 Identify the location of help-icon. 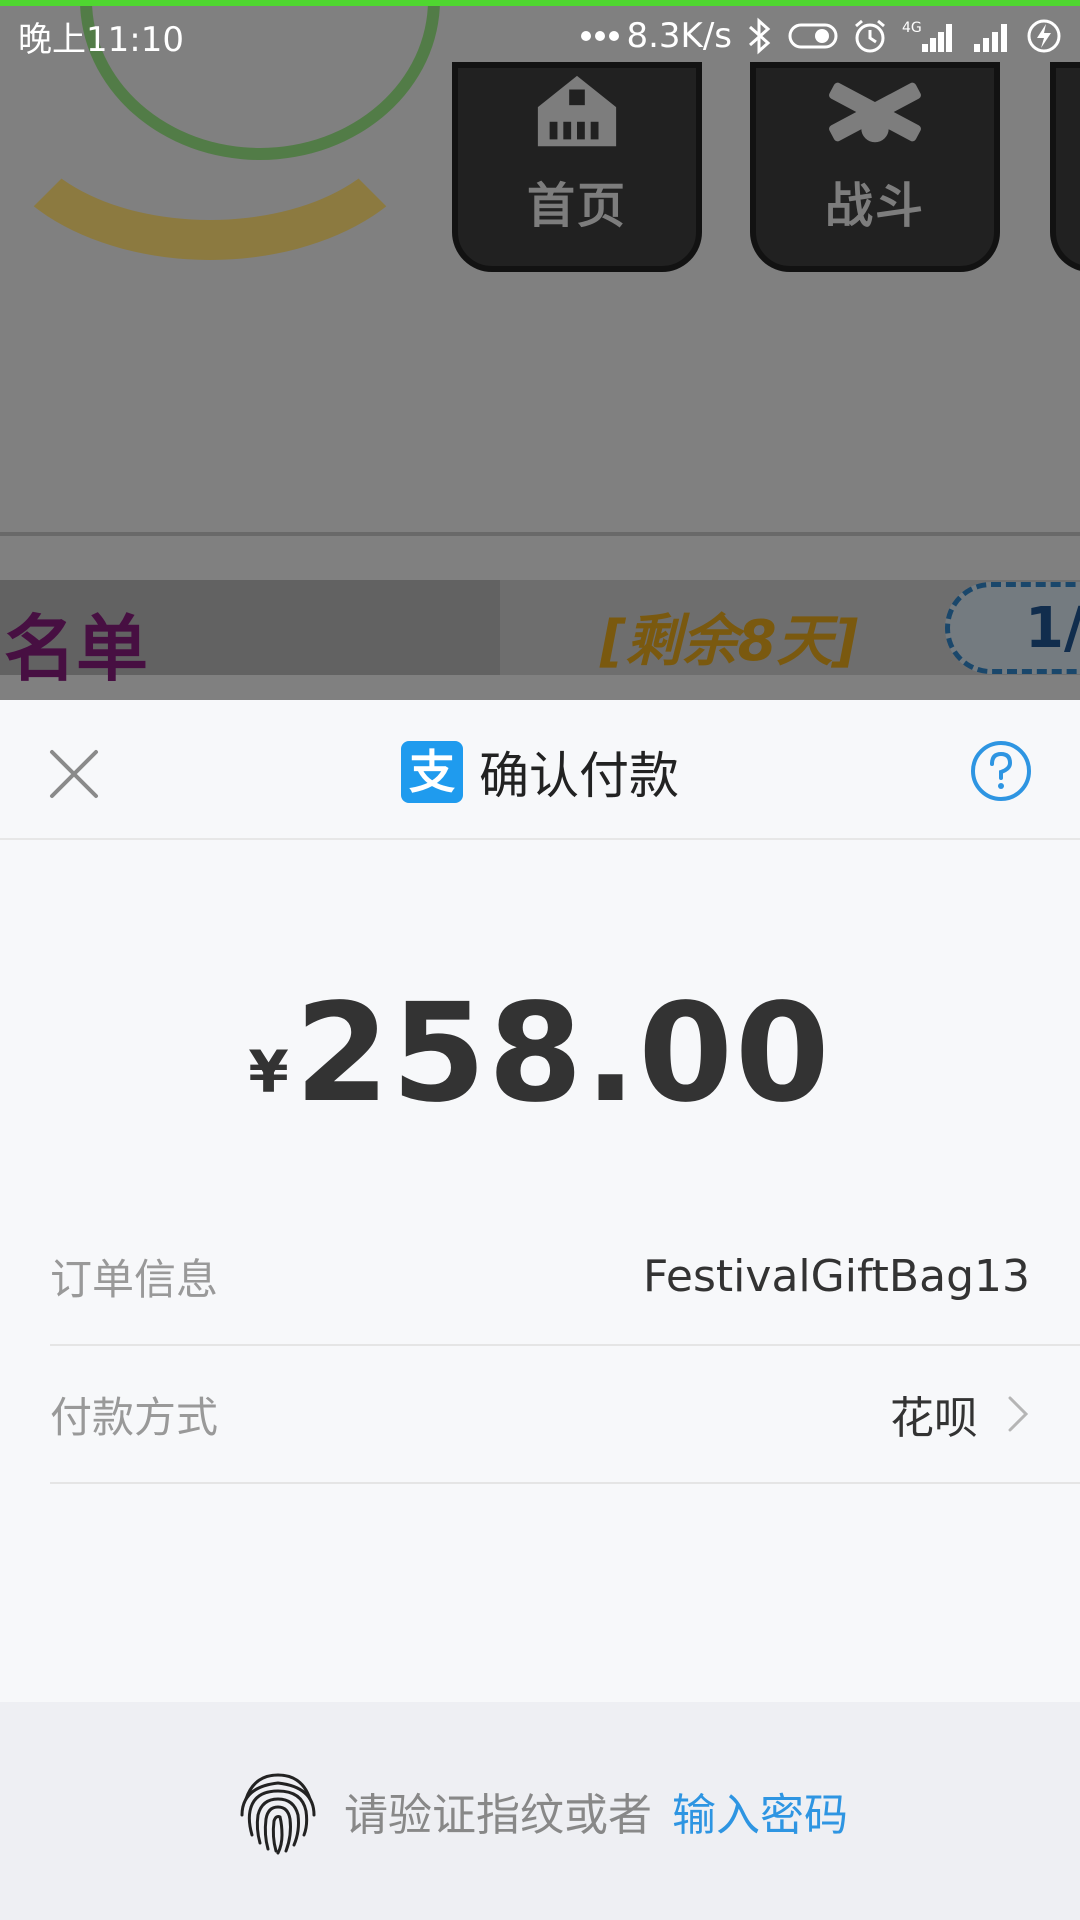
(1001, 771).